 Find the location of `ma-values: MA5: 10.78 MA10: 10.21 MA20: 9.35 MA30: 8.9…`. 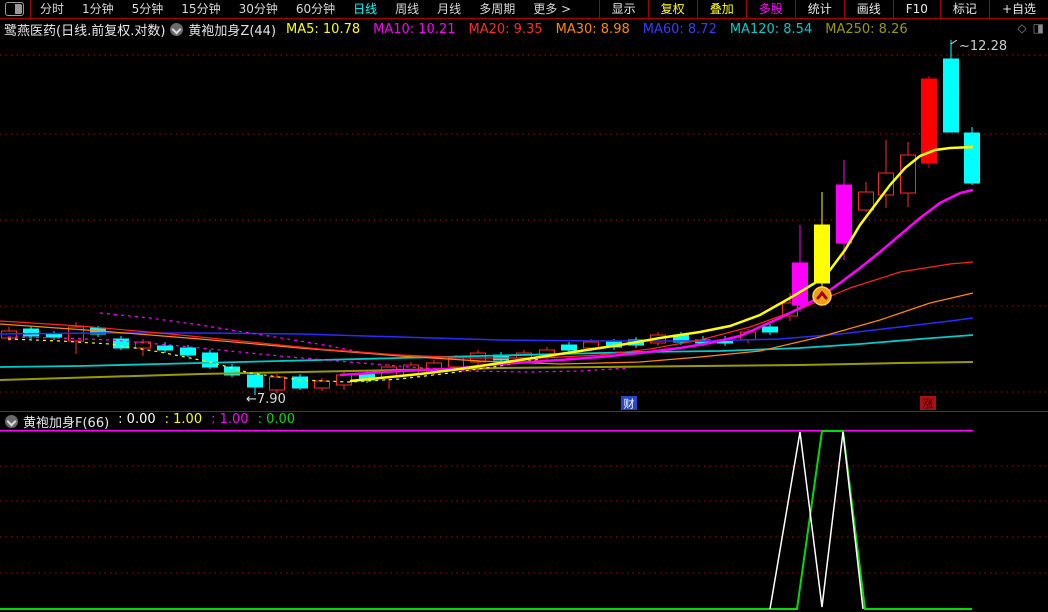

ma-values: MA5: 10.78 MA10: 10.21 MA20: 9.35 MA30: 8.9… is located at coordinates (597, 29).